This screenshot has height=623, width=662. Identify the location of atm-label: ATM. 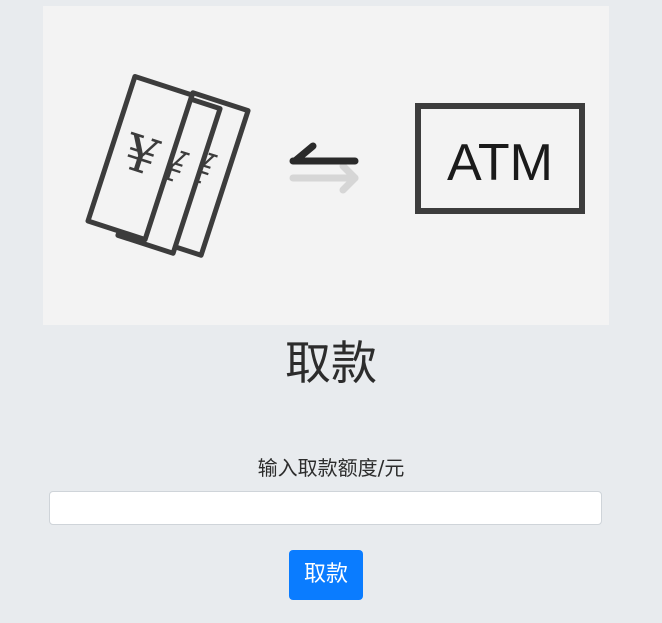
(500, 163).